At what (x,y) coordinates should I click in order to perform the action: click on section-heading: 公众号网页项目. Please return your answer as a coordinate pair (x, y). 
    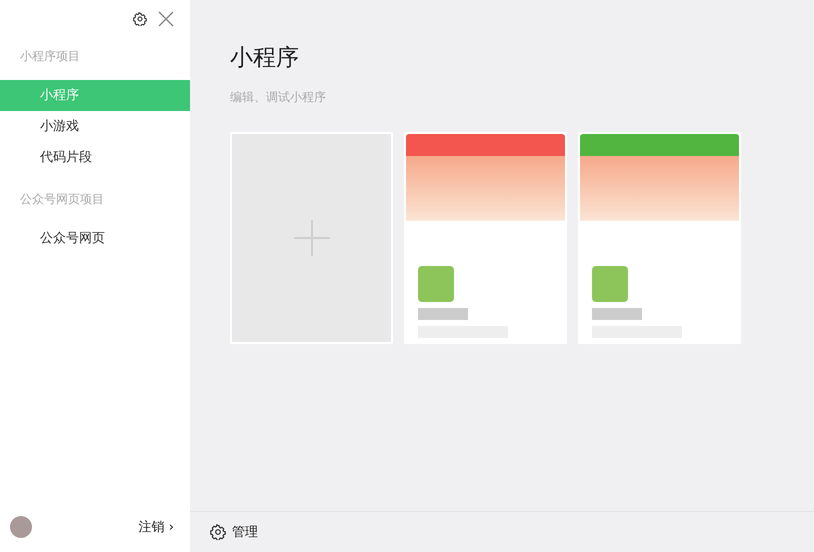
    Looking at the image, I should click on (62, 199).